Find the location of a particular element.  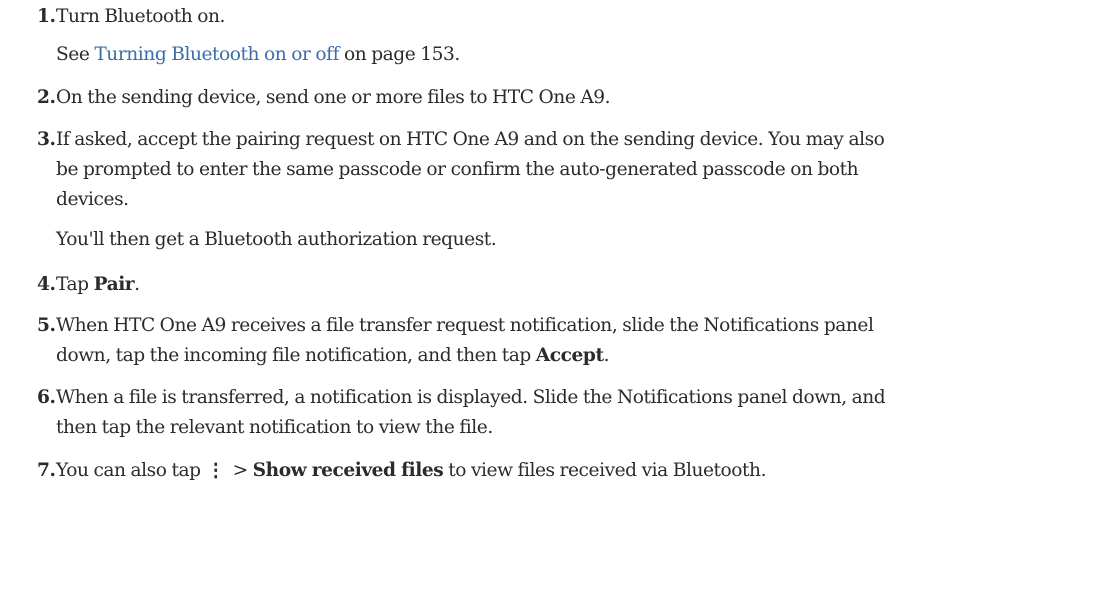

accept-button-label: Accept is located at coordinates (569, 355).